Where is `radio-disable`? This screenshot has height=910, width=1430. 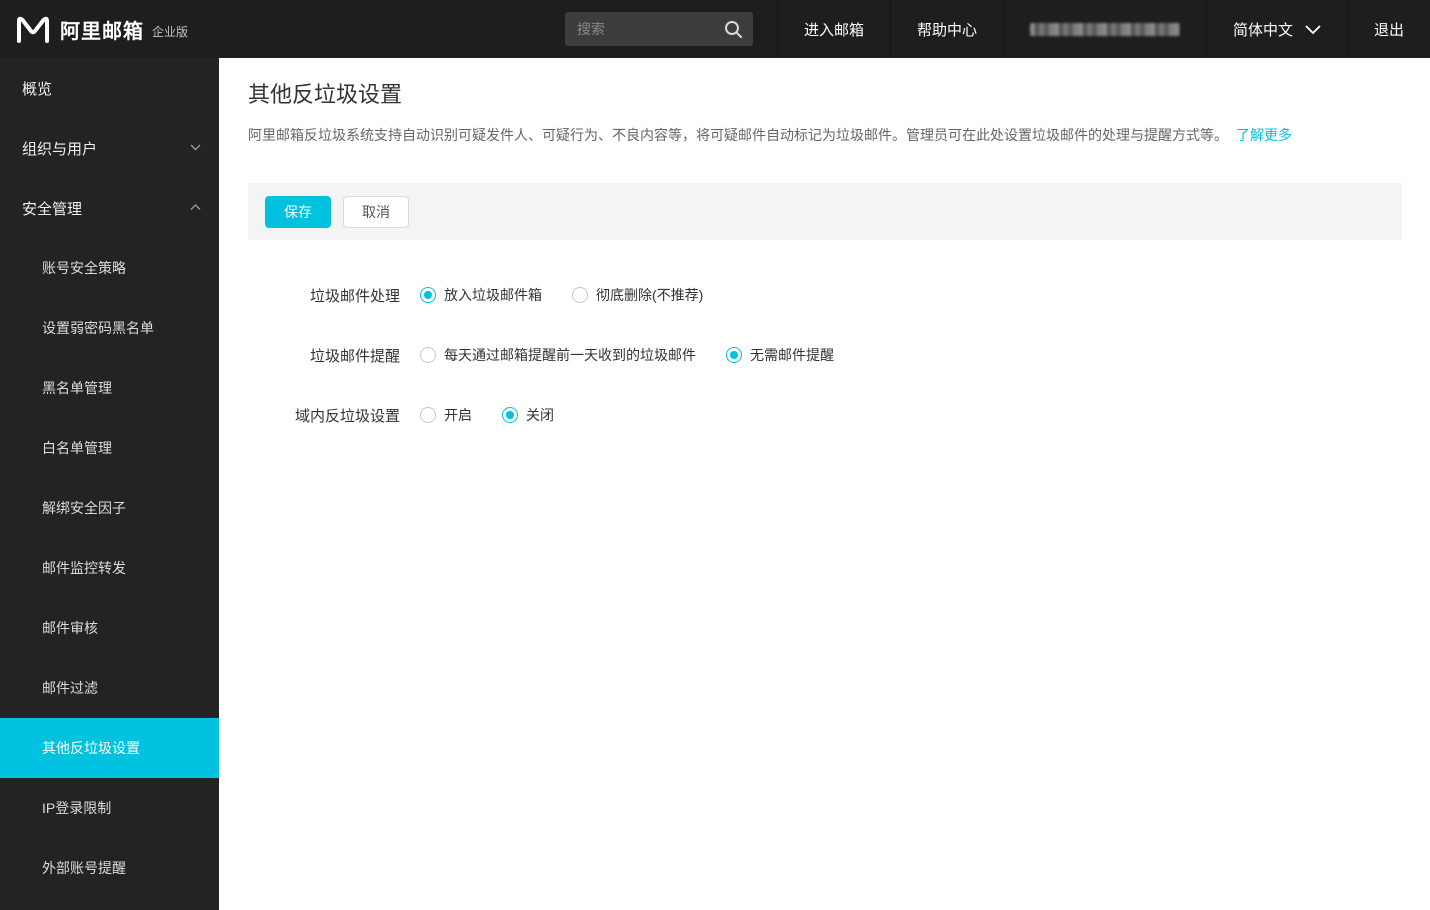
radio-disable is located at coordinates (510, 415).